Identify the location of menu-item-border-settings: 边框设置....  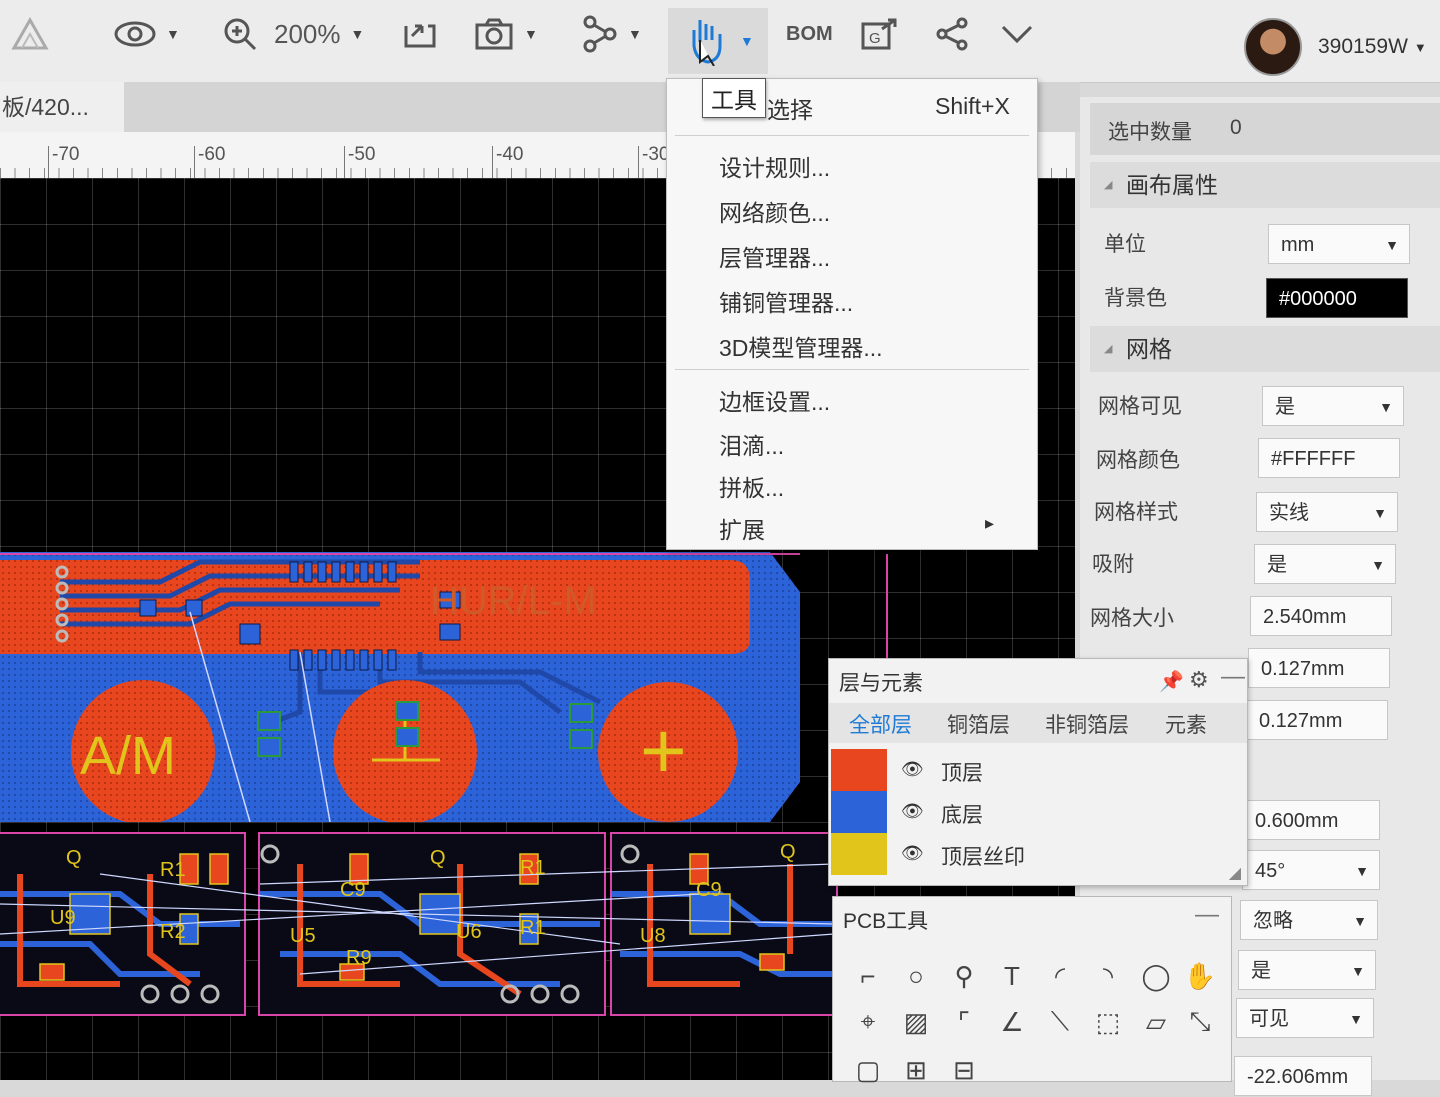
(774, 400).